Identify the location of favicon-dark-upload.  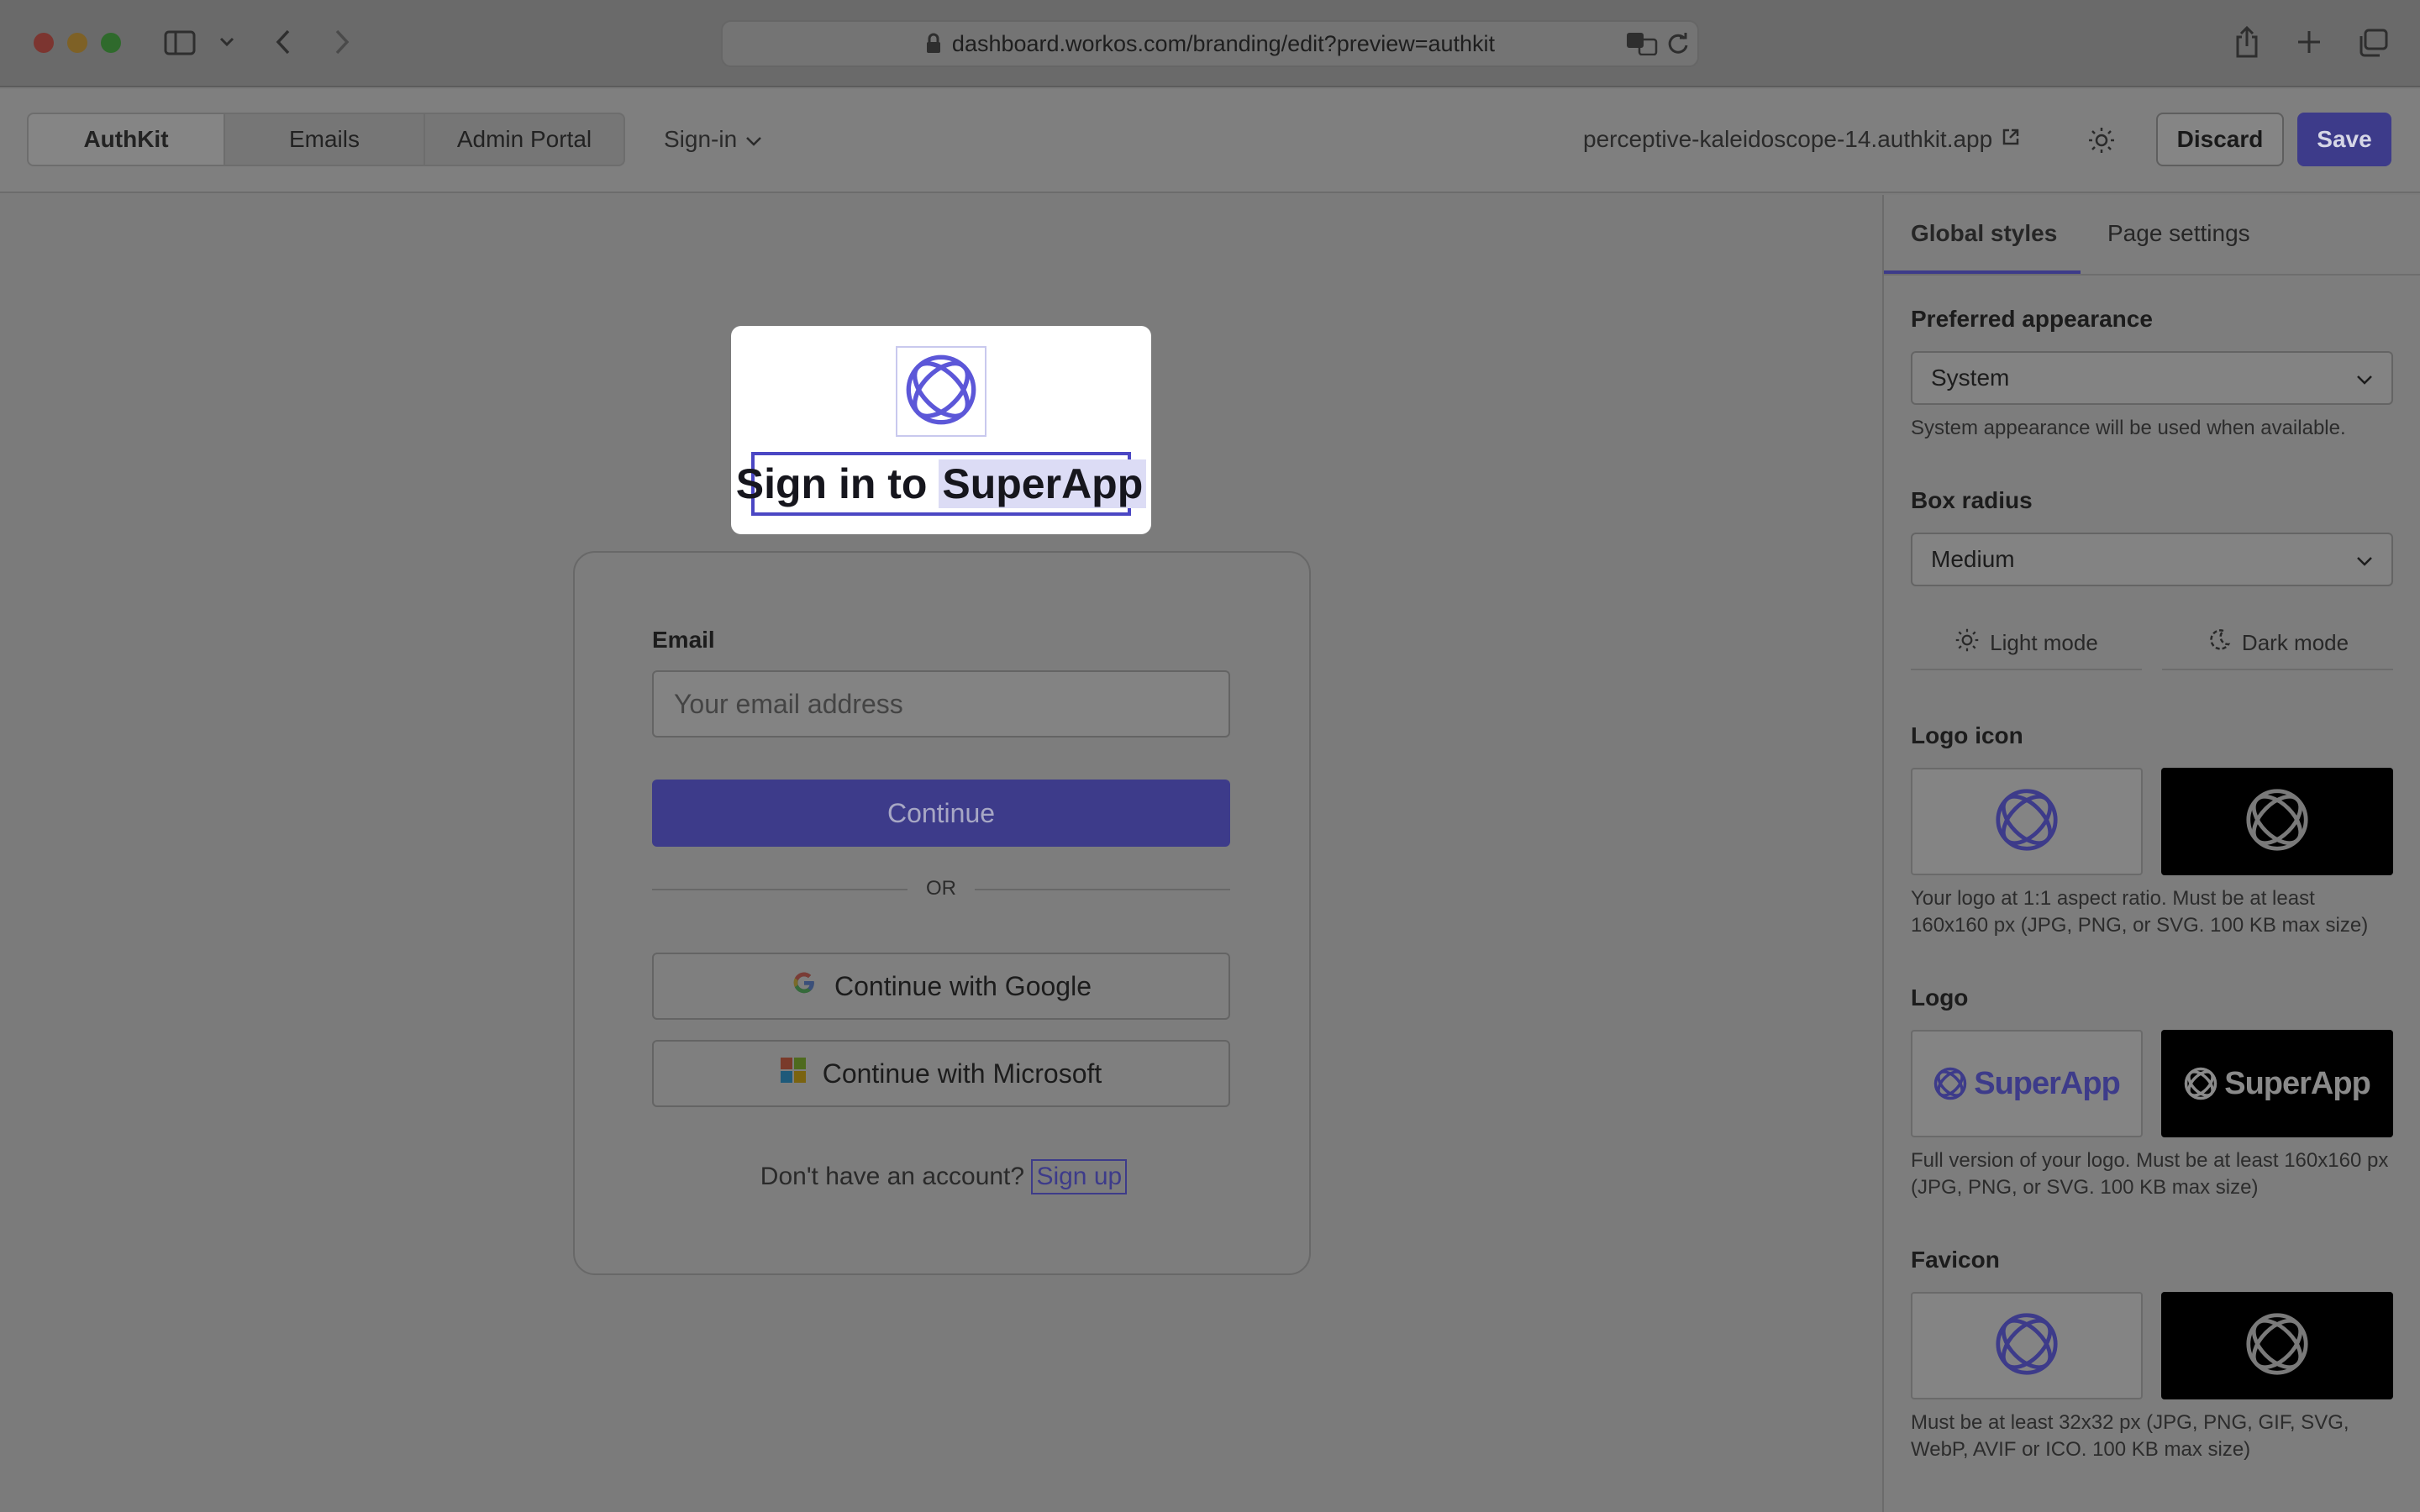
(2277, 1345).